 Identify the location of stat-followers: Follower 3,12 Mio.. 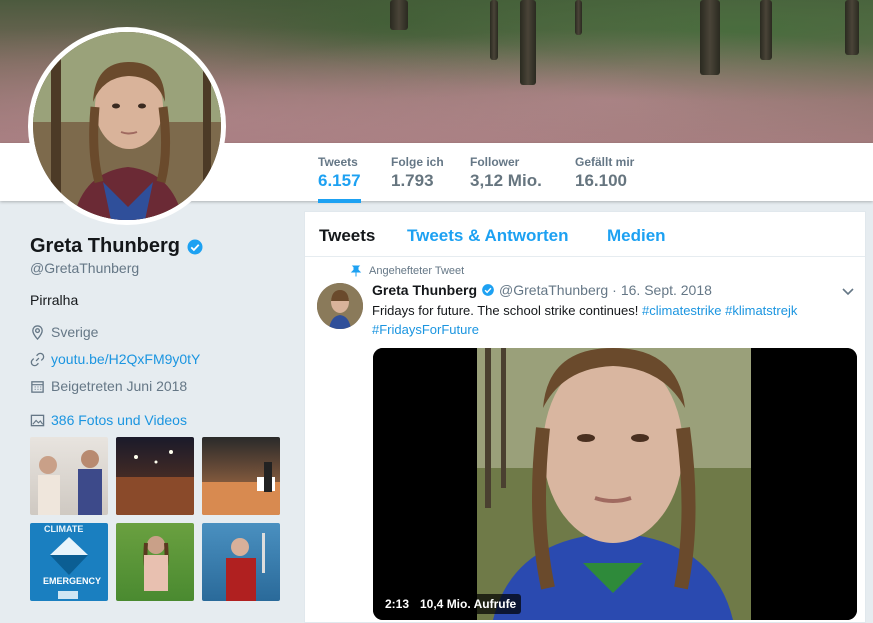
(506, 173).